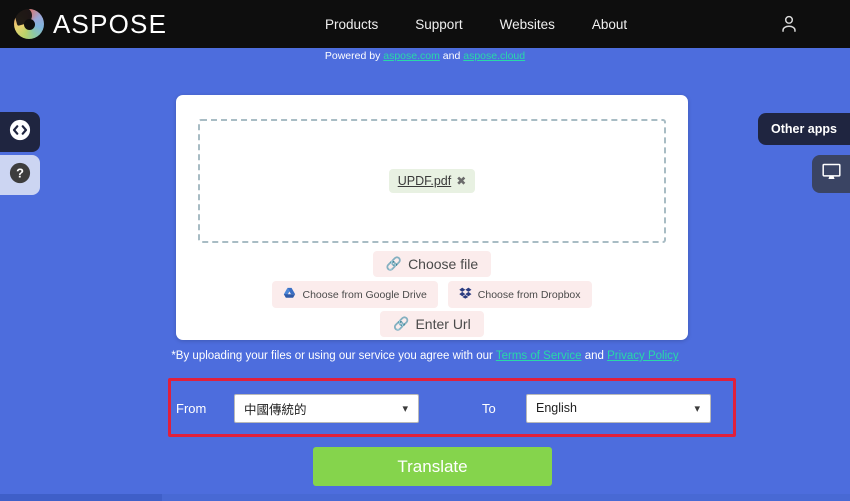 The height and width of the screenshot is (501, 850). I want to click on translate-button: Translate, so click(432, 466).